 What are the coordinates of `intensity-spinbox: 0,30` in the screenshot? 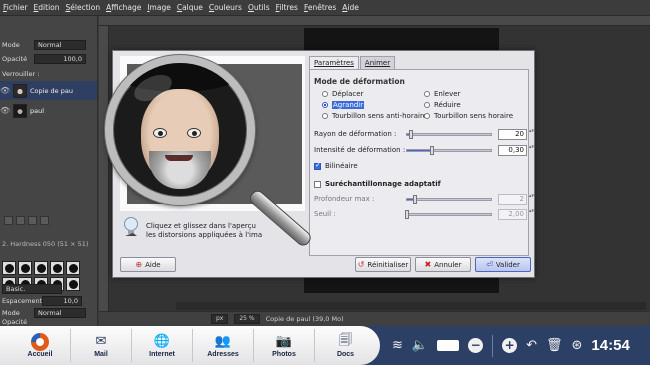 It's located at (516, 150).